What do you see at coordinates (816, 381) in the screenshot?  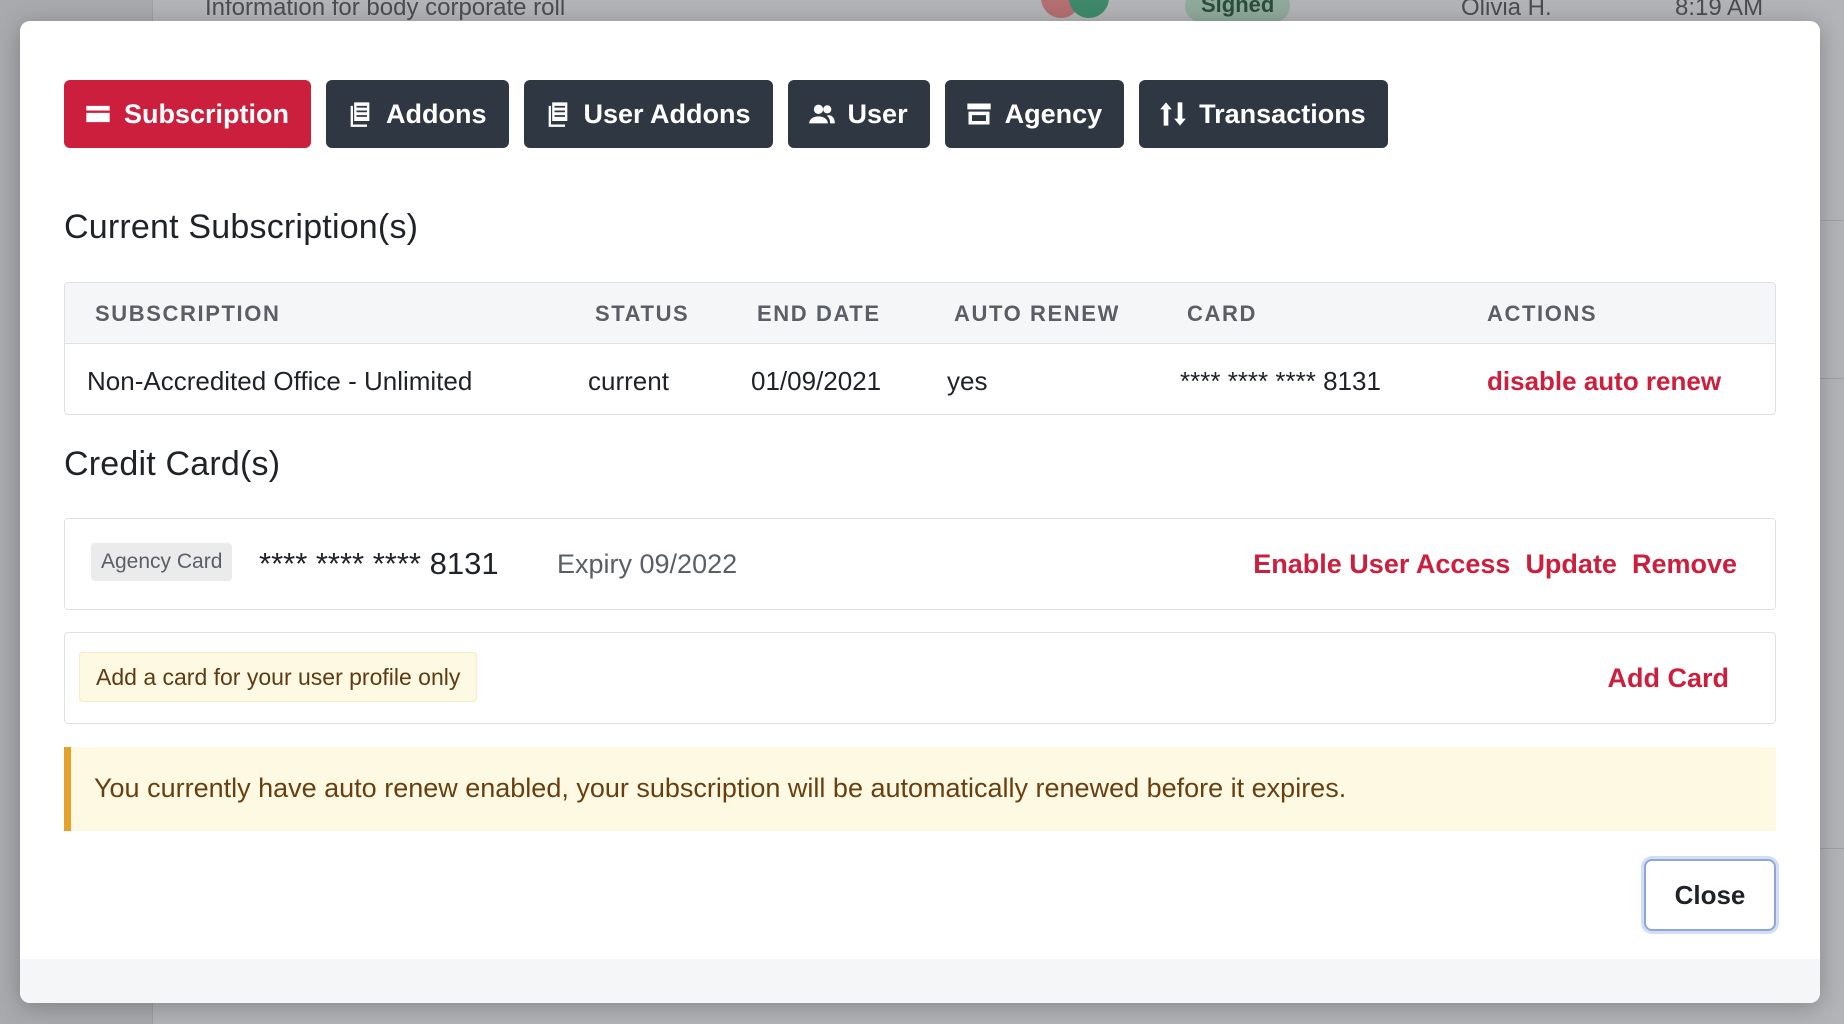 I see `subscription-end-date: 01/09/2021` at bounding box center [816, 381].